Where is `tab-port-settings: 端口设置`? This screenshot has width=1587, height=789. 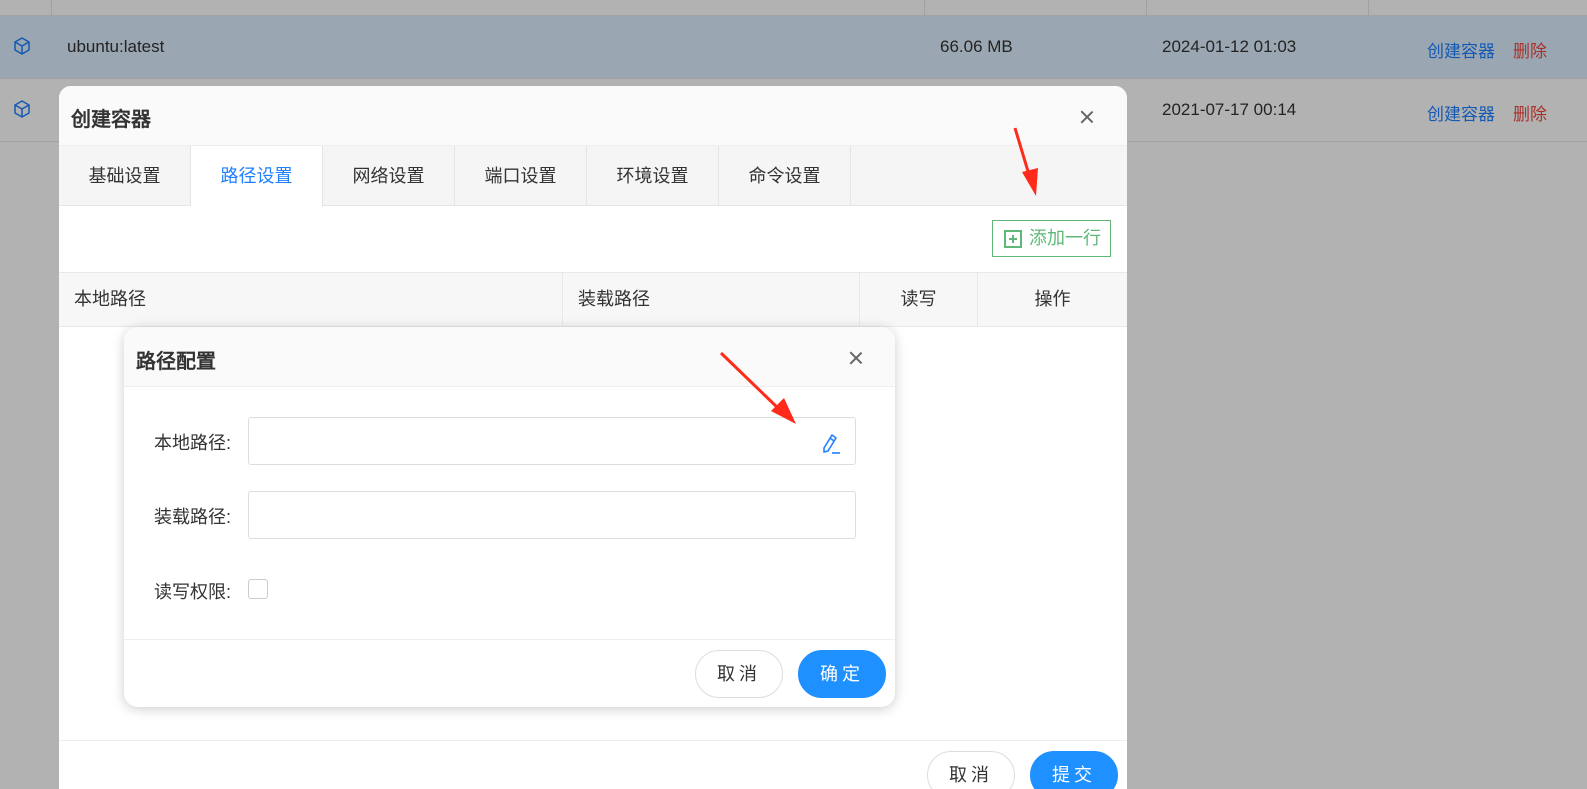
tab-port-settings: 端口设置 is located at coordinates (521, 176).